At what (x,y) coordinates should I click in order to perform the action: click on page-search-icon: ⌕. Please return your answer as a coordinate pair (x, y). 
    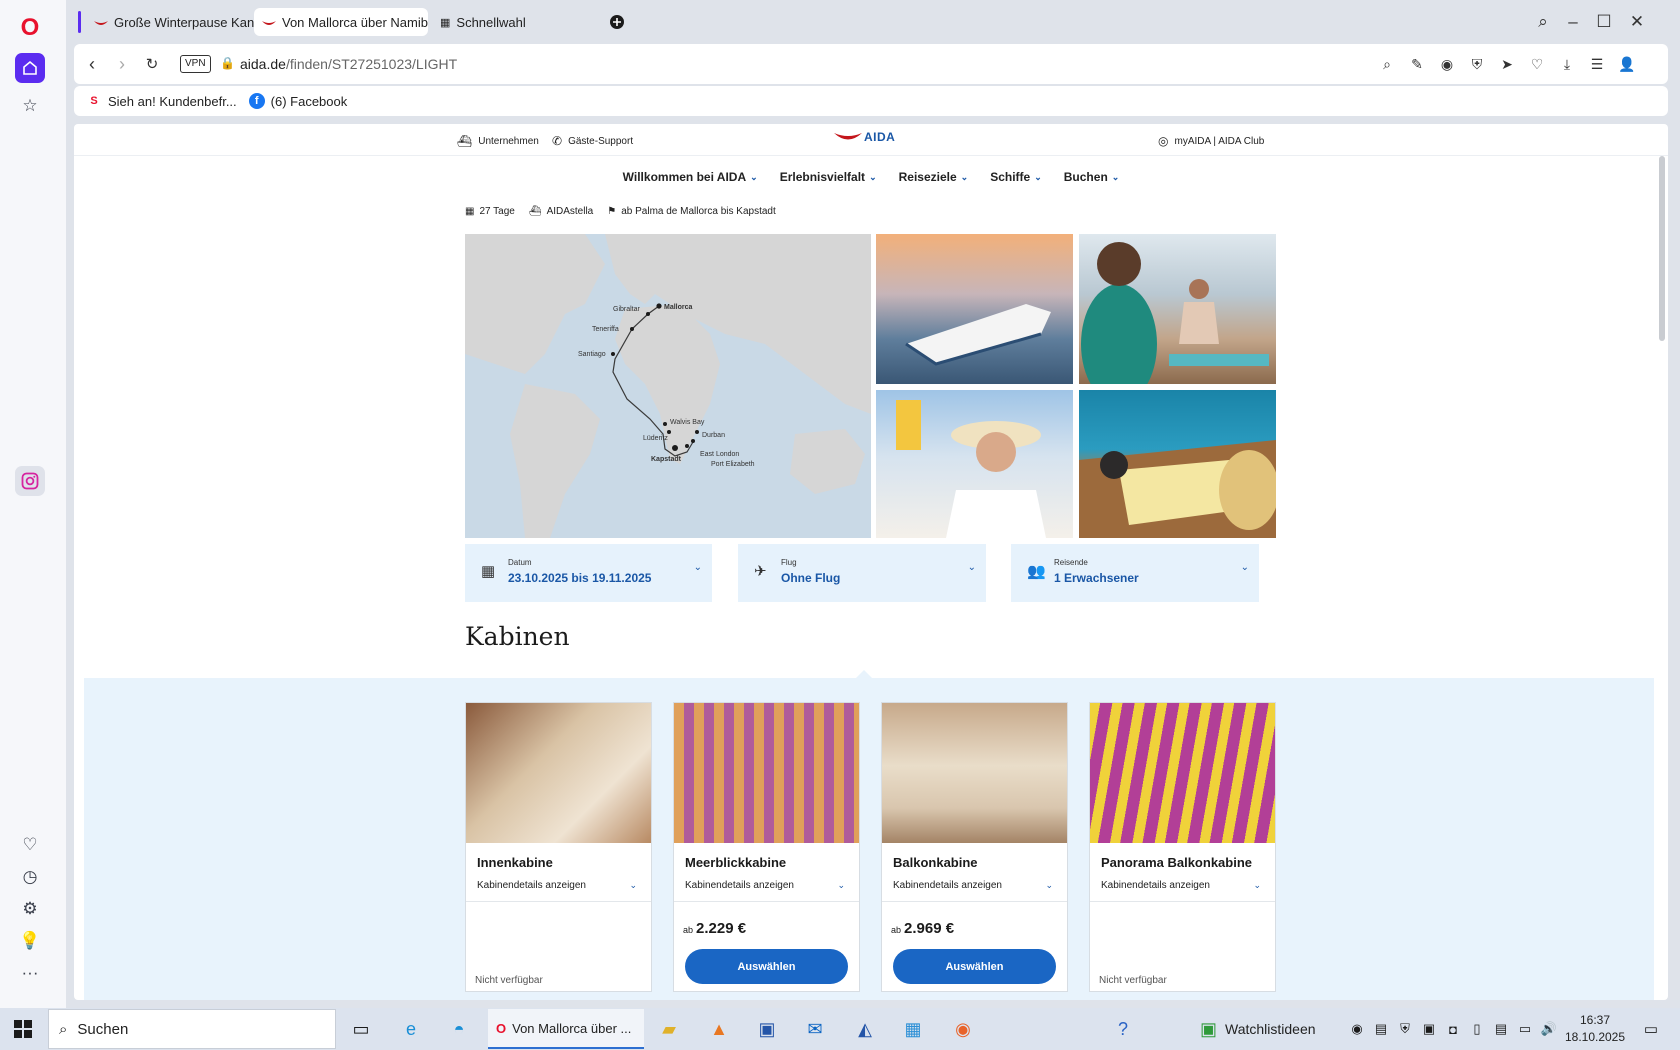
    Looking at the image, I should click on (1387, 64).